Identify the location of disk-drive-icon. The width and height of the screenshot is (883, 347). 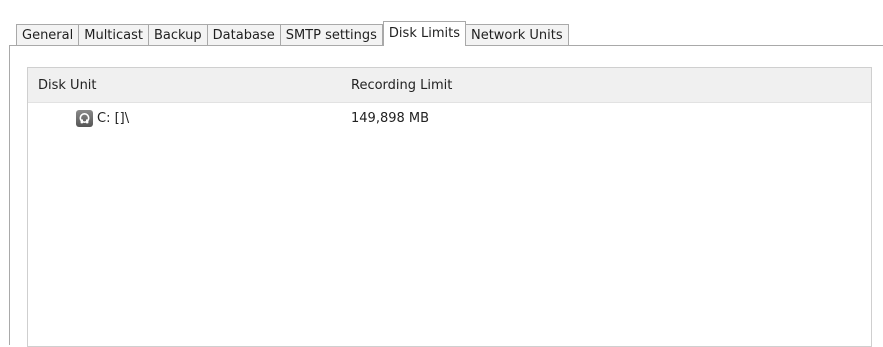
(84, 118).